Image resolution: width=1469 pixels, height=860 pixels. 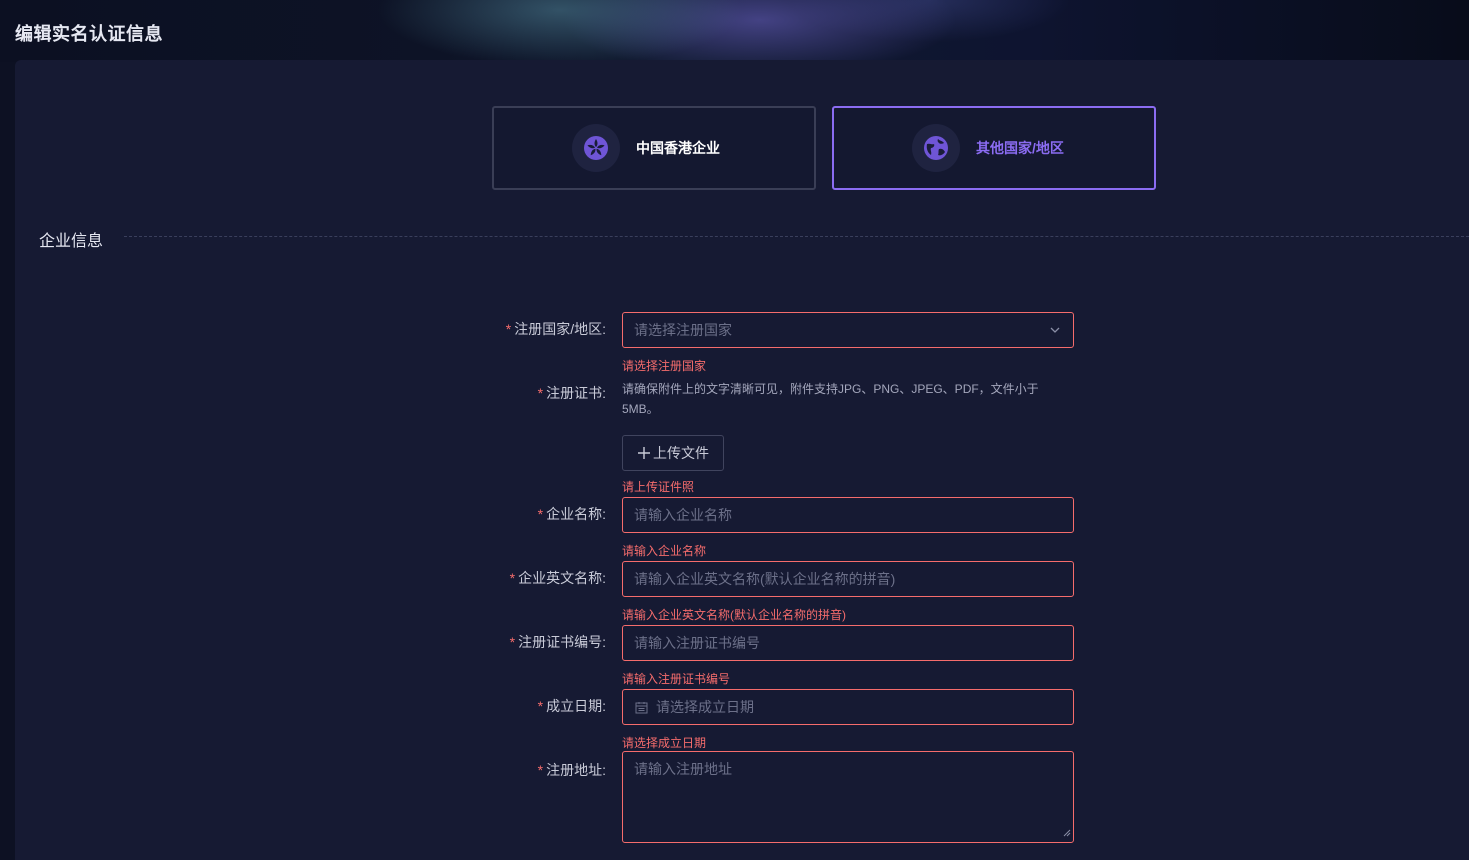 What do you see at coordinates (681, 453) in the screenshot?
I see `upload-file-label: 上传文件` at bounding box center [681, 453].